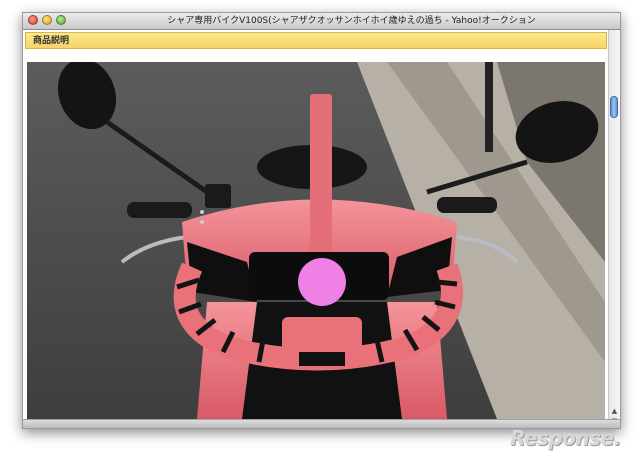  I want to click on section-header: 商品説明, so click(316, 40).